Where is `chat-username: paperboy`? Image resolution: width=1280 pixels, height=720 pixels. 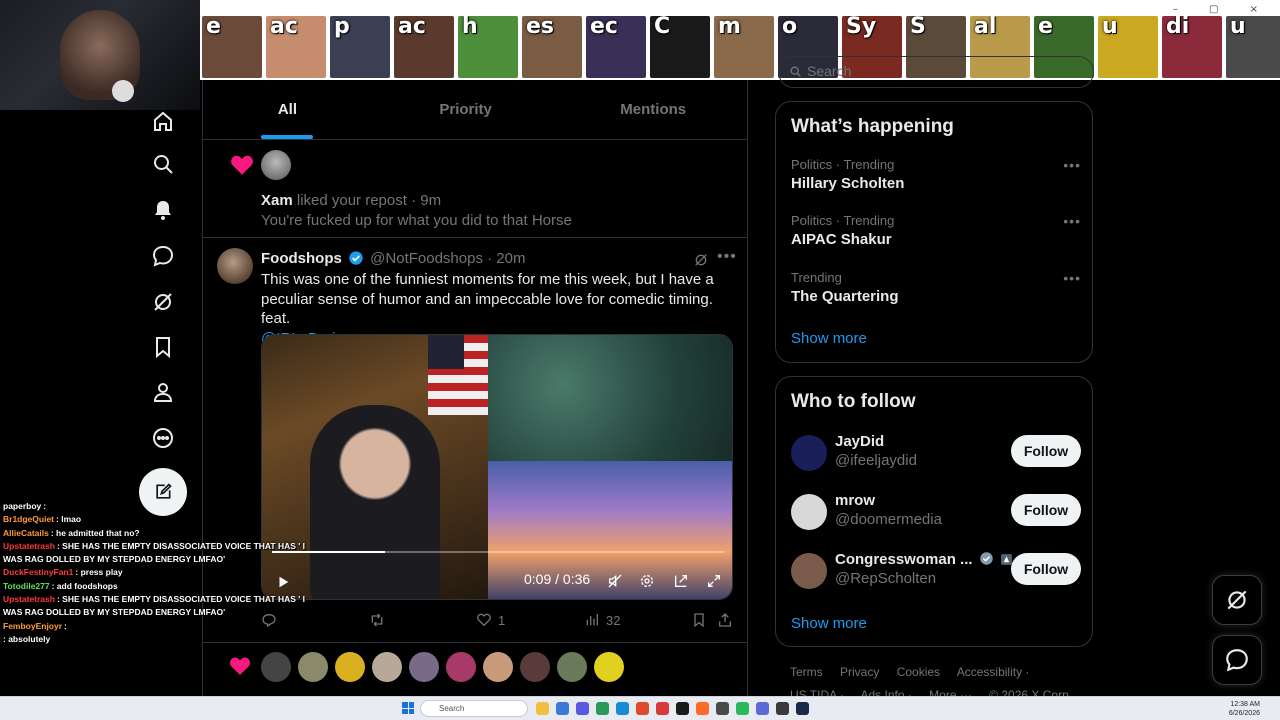
chat-username: paperboy is located at coordinates (22, 506).